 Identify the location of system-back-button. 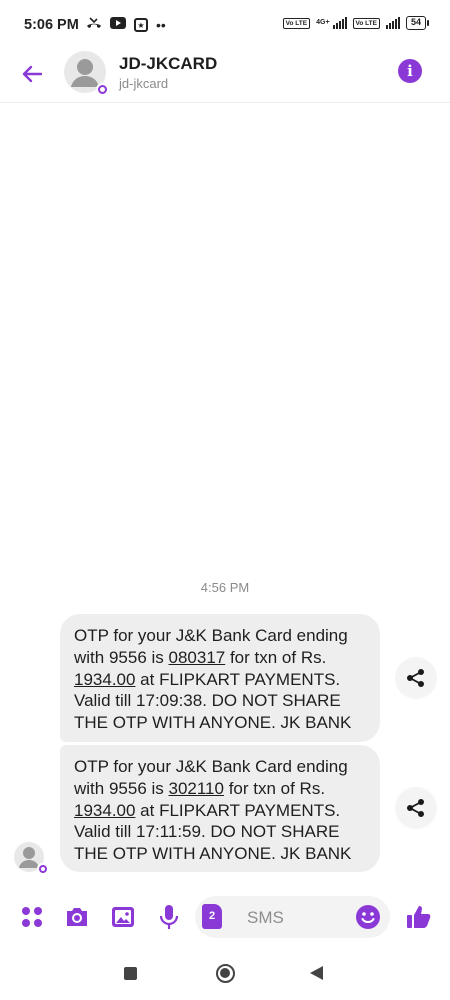
(316, 973).